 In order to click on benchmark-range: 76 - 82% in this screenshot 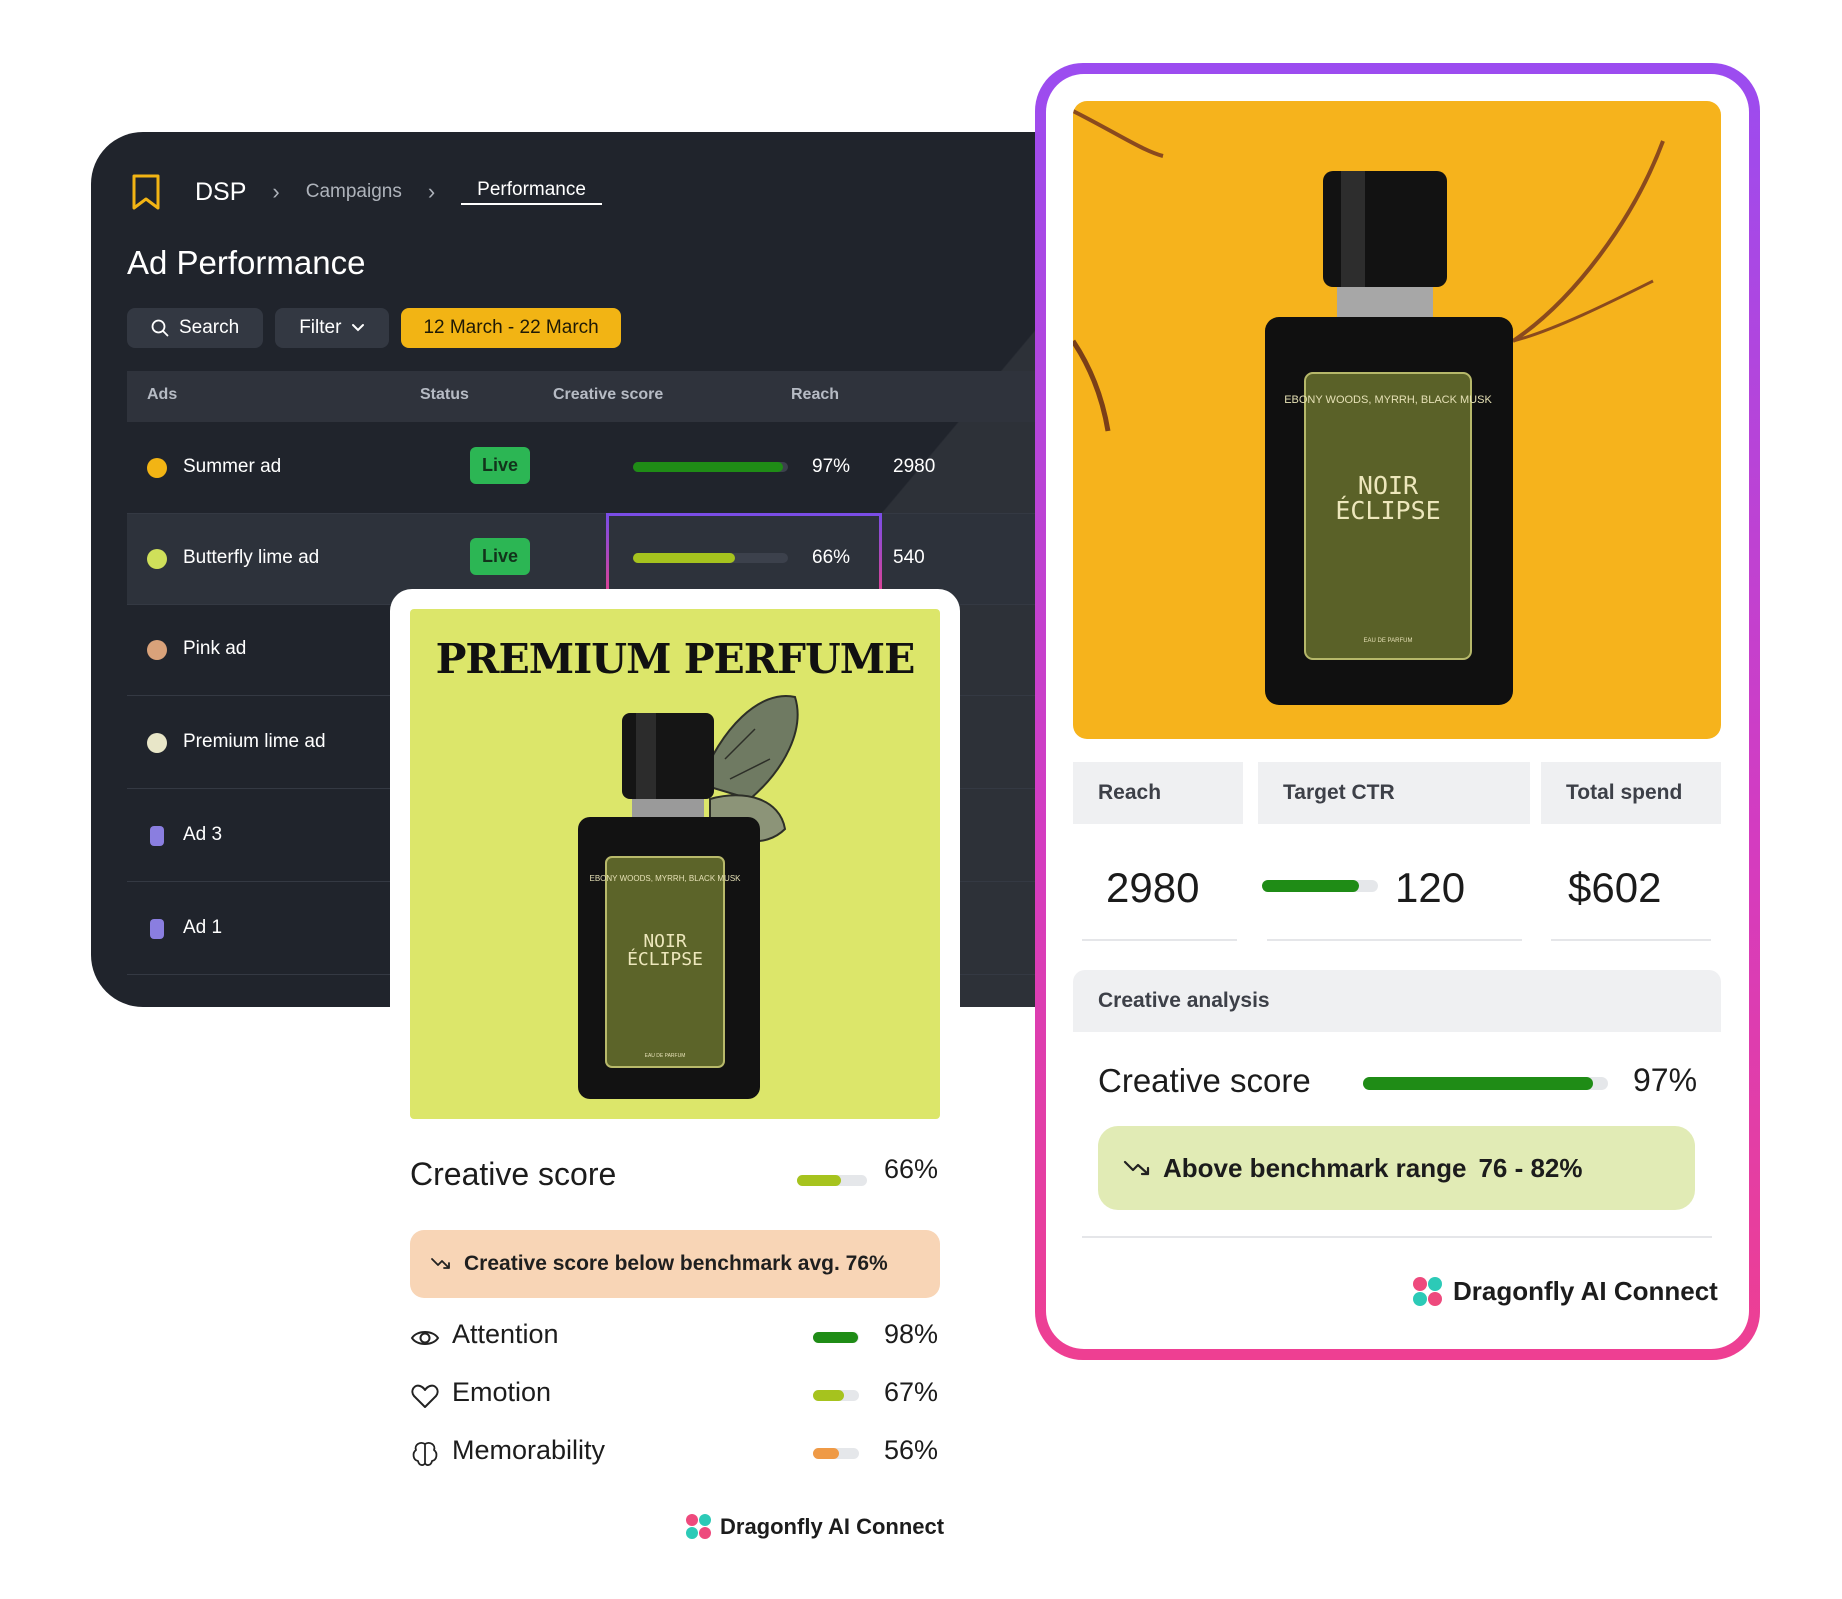, I will do `click(1530, 1167)`.